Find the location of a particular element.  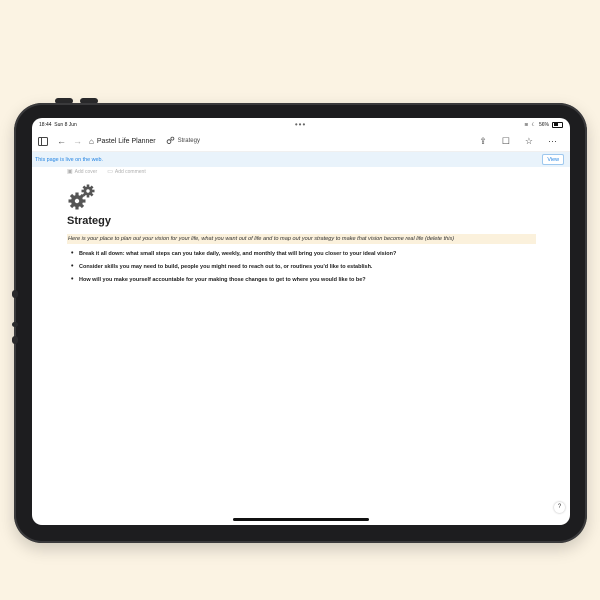

status-bar: 18:44 Sun 8 Jun ••• ≋ ☾ 56% is located at coordinates (301, 124).